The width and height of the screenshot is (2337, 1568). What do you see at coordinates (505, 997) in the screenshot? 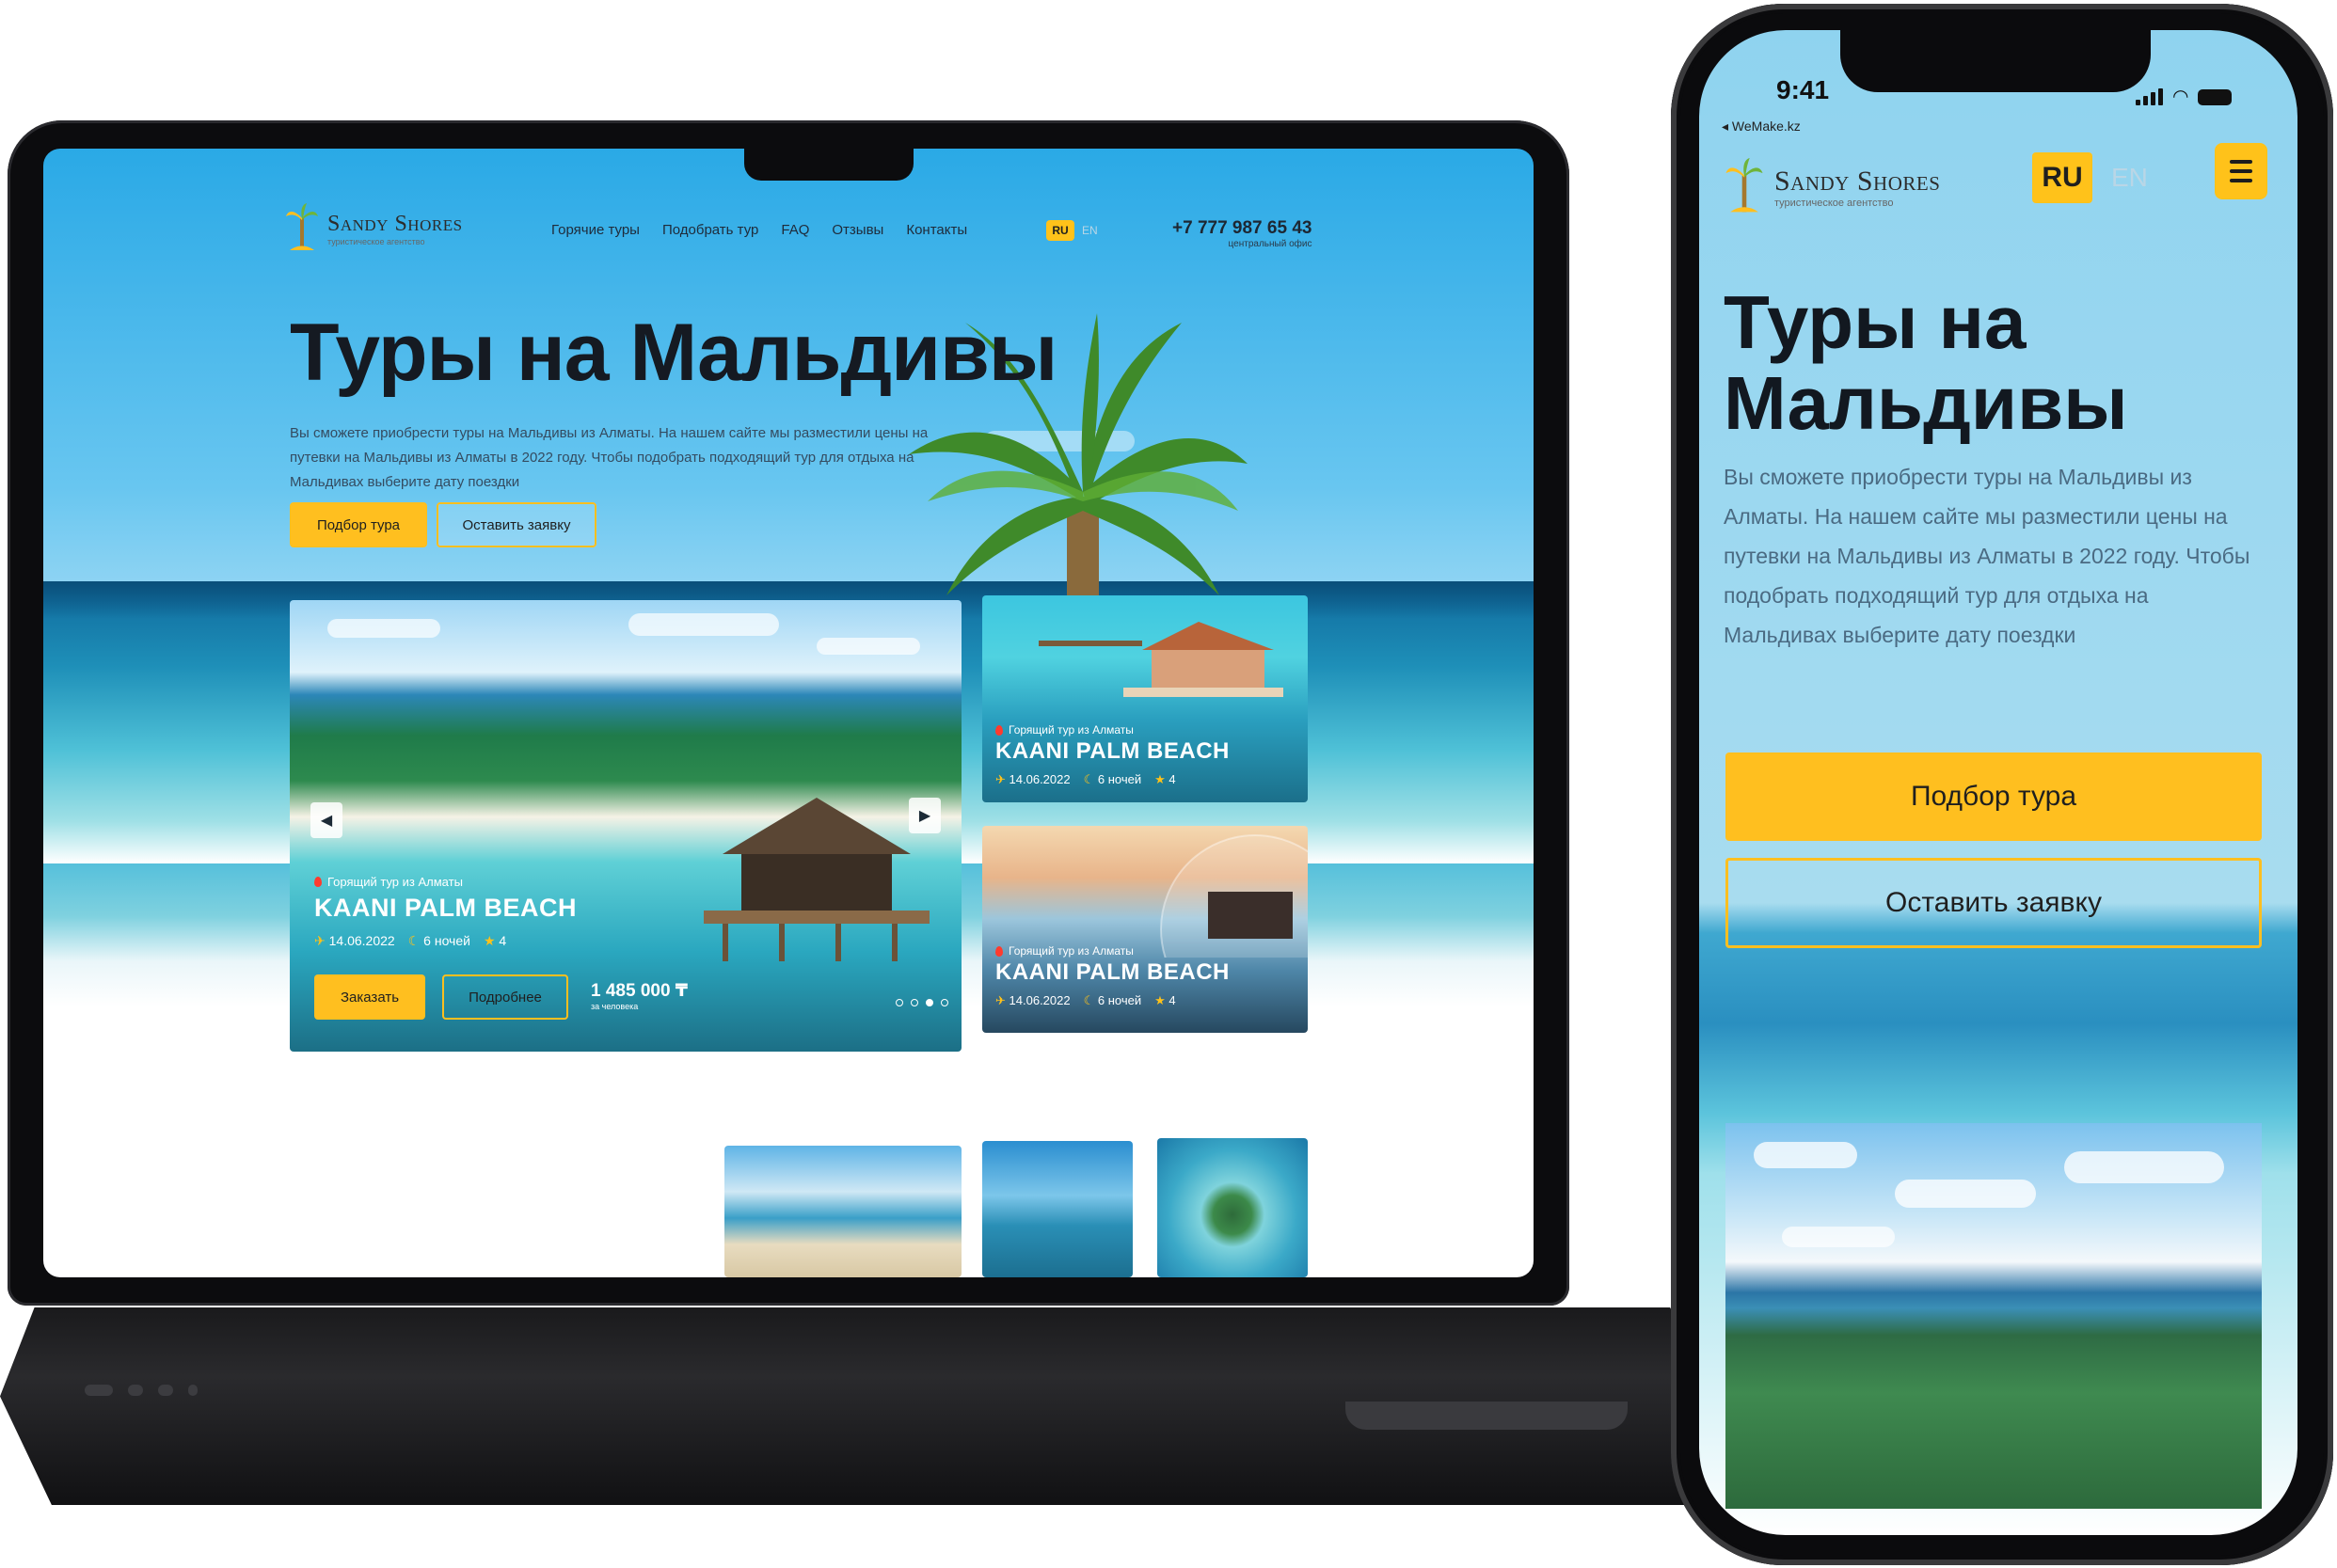
I see `details-button: Подробнее` at bounding box center [505, 997].